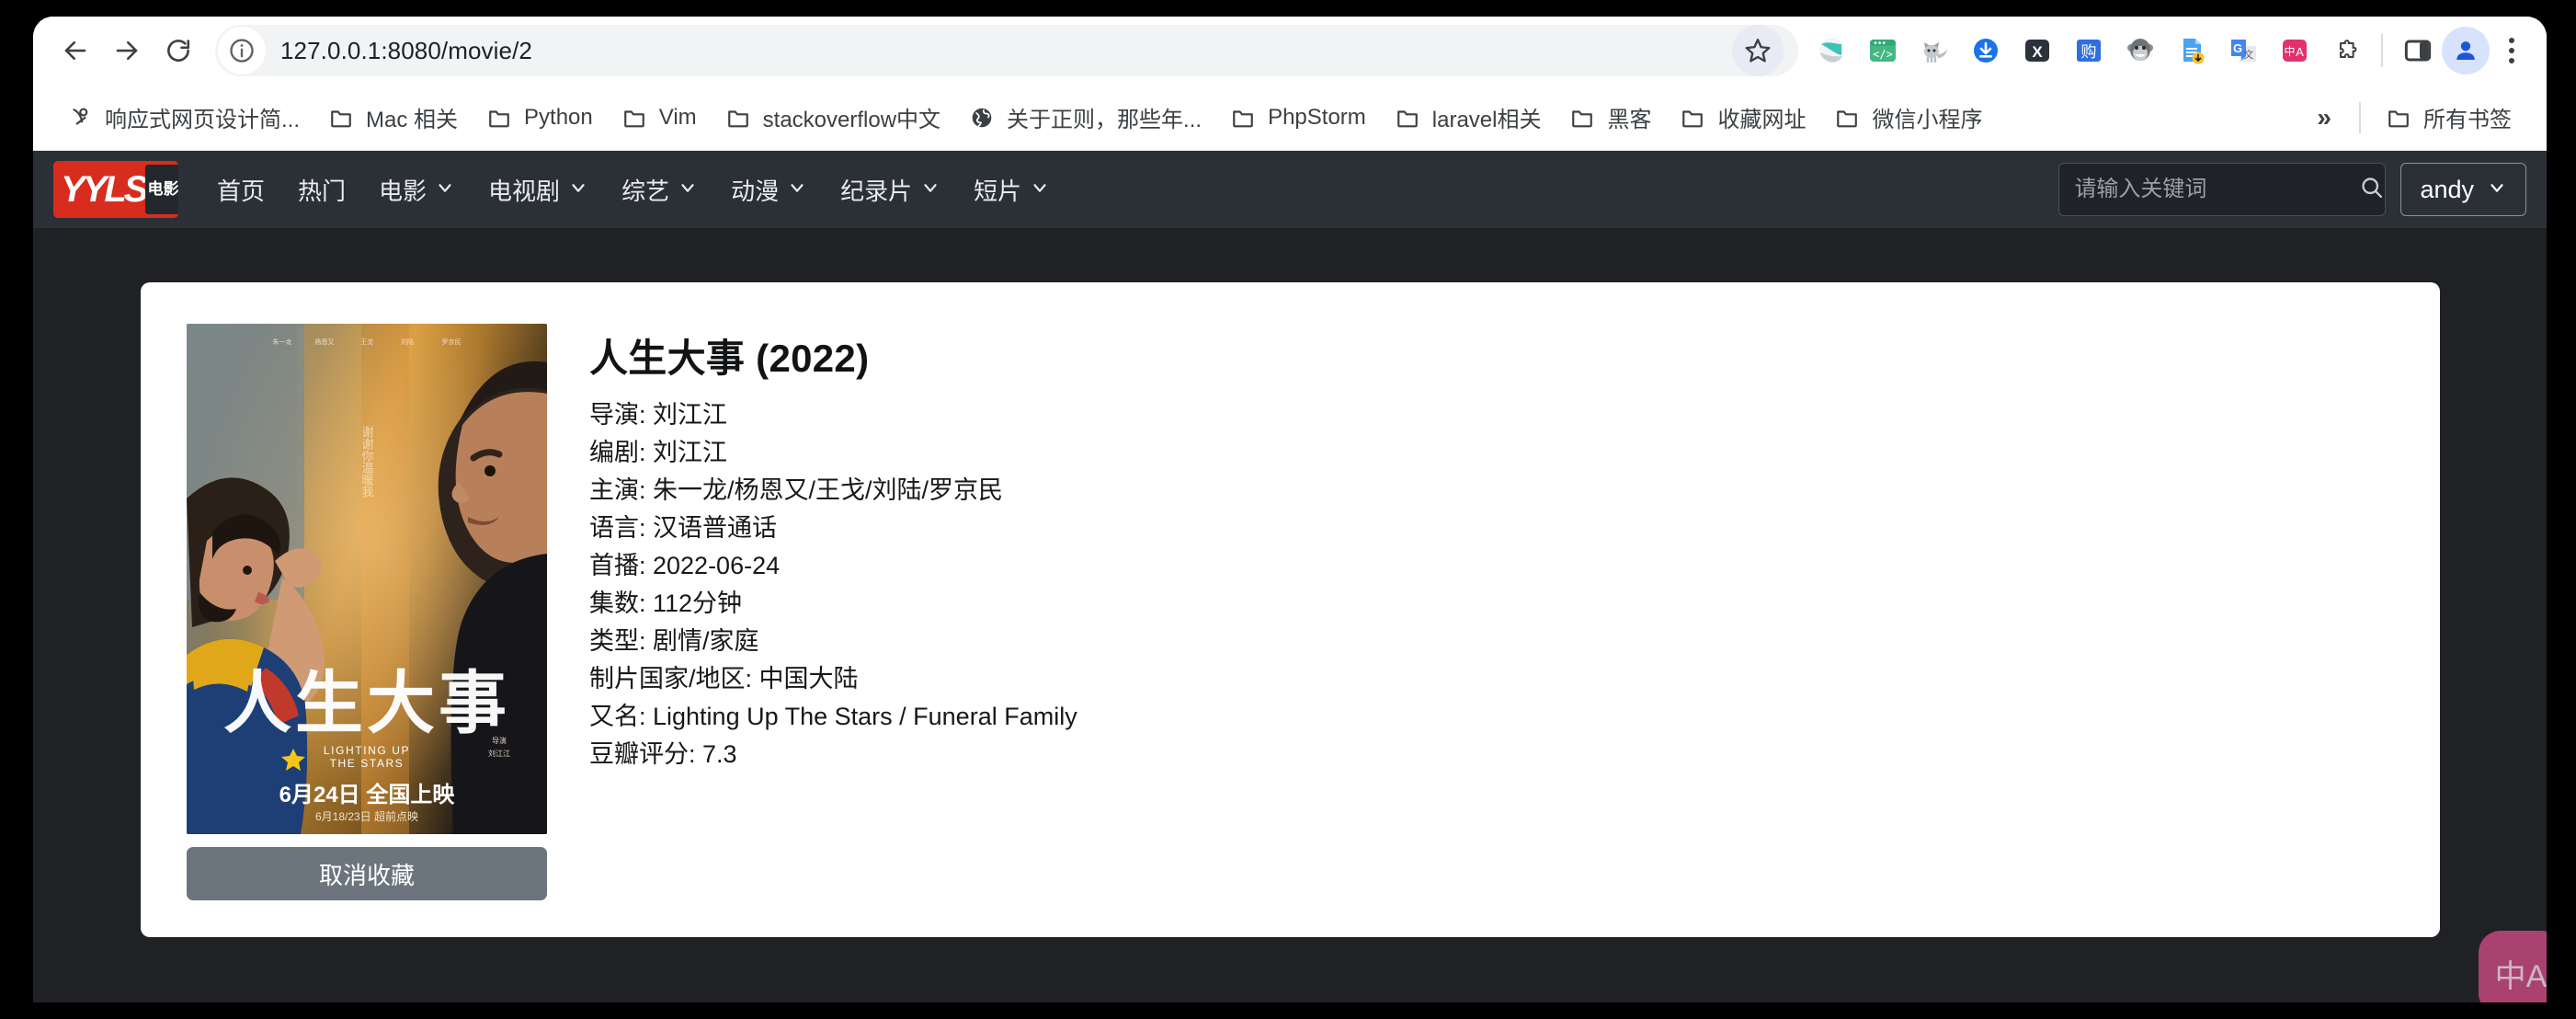  I want to click on gou-shopping-icon: 购, so click(2089, 51).